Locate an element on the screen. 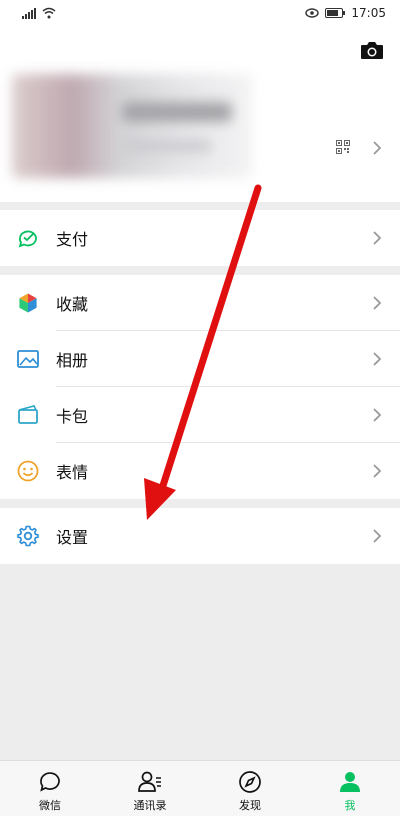  tab-label: 微信 is located at coordinates (50, 805).